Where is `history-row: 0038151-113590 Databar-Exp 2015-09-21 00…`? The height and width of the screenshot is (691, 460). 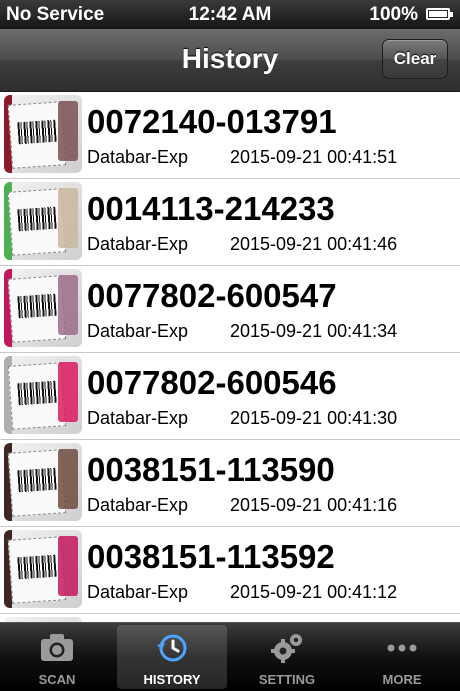 history-row: 0038151-113590 Databar-Exp 2015-09-21 00… is located at coordinates (230, 483).